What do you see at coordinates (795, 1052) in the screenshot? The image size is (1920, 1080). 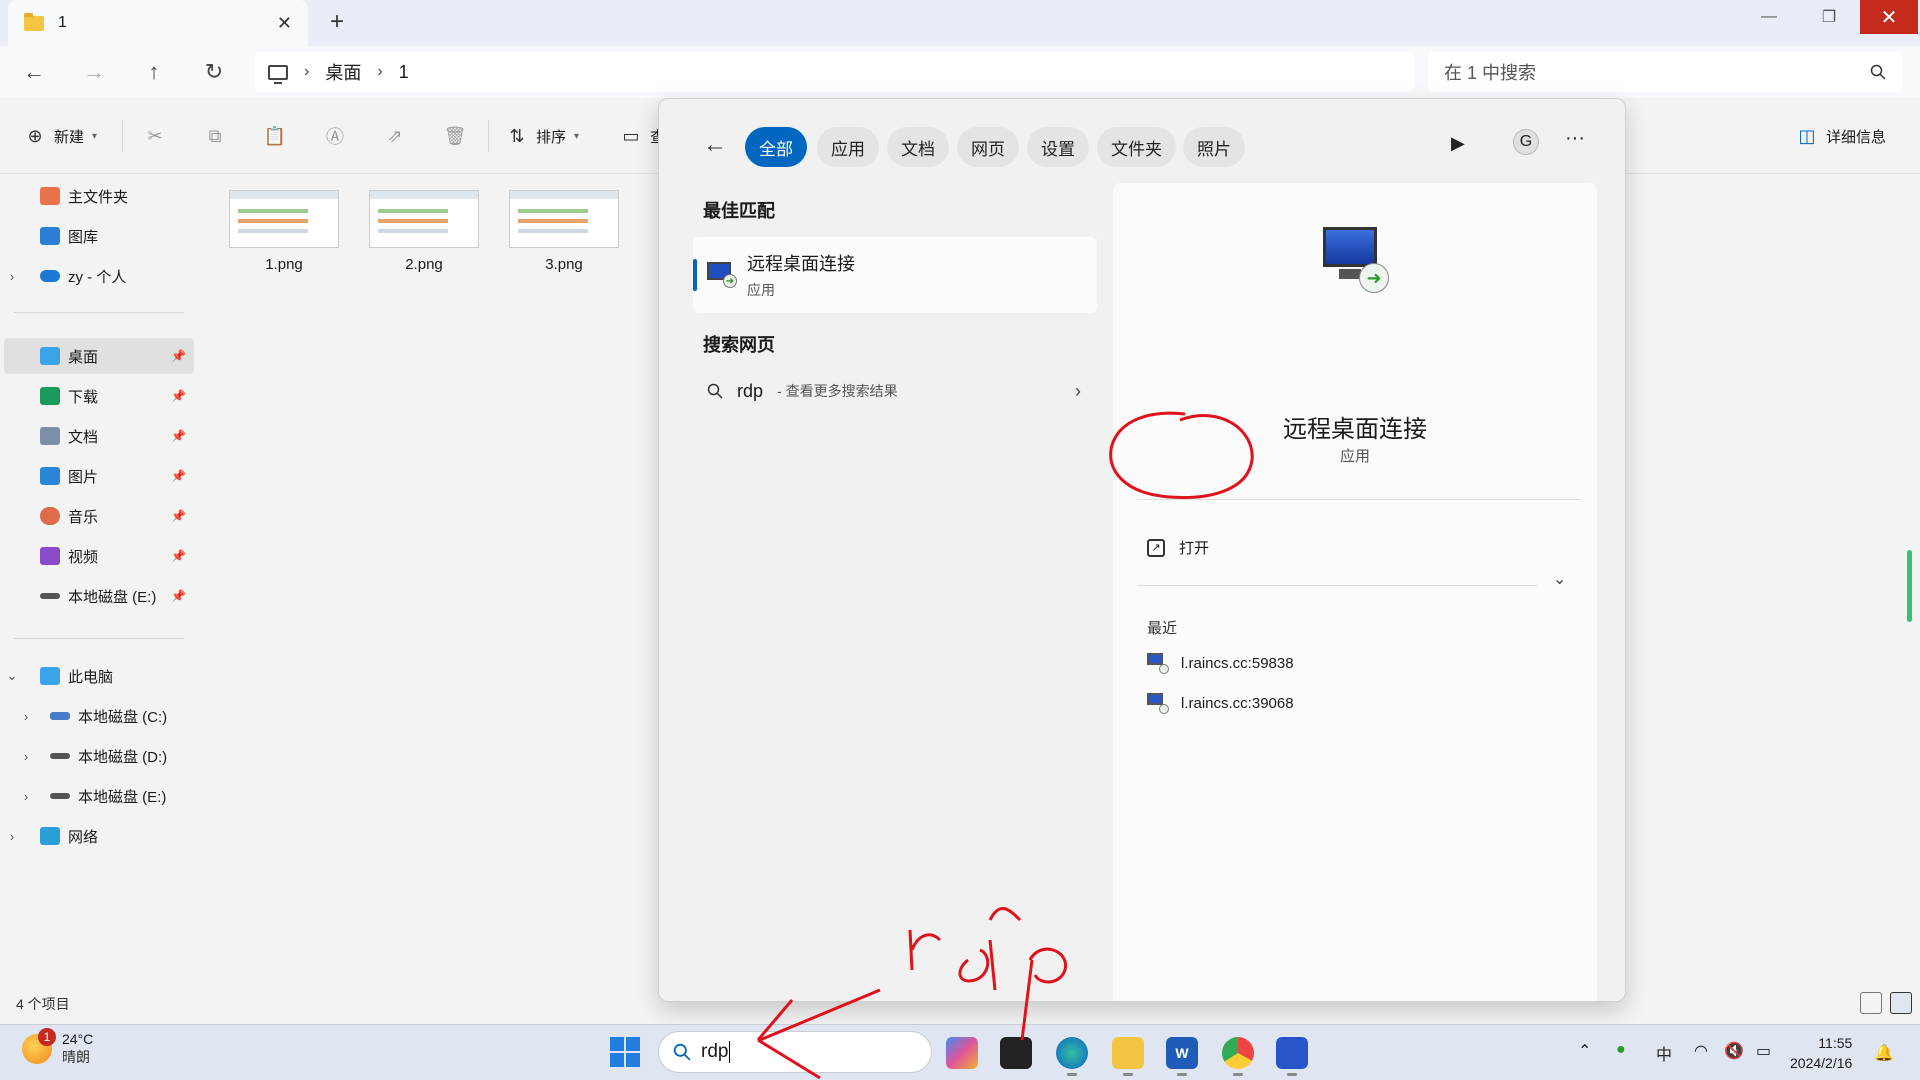 I see `taskbar-search-input: rdp` at bounding box center [795, 1052].